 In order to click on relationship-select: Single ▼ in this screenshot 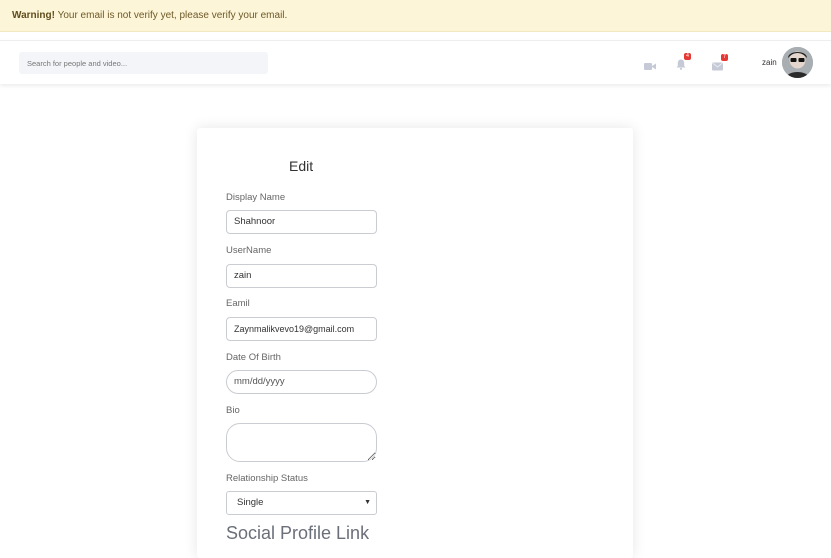, I will do `click(301, 503)`.